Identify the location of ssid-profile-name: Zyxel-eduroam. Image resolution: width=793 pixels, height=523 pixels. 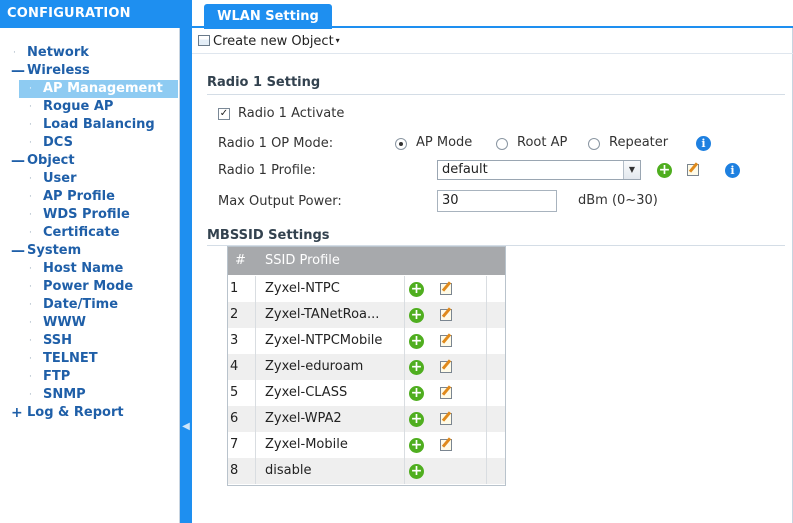
(314, 366).